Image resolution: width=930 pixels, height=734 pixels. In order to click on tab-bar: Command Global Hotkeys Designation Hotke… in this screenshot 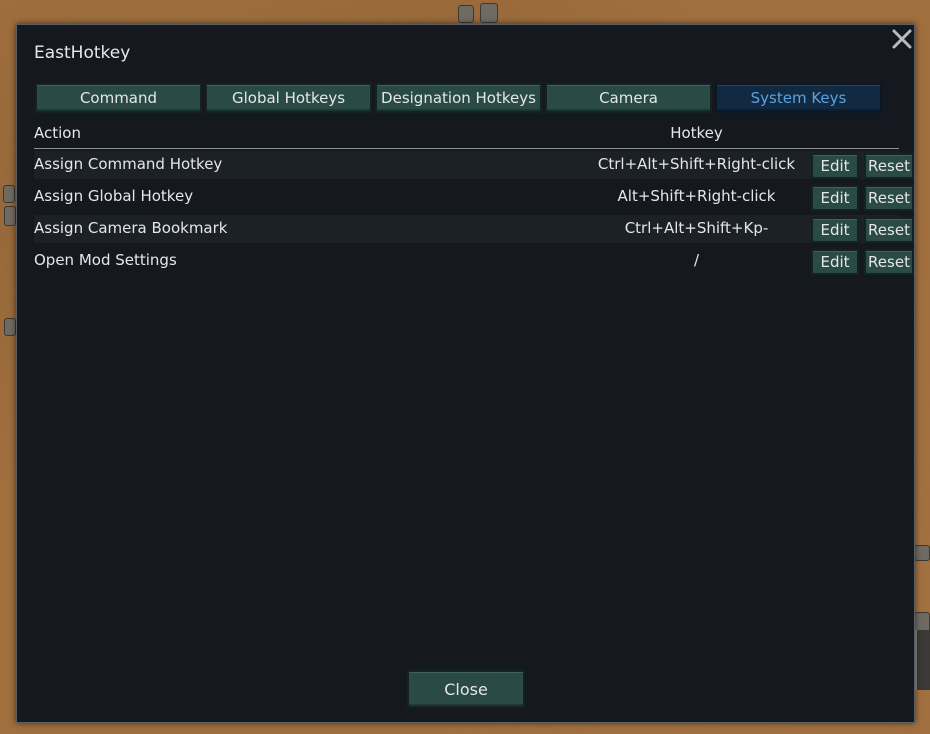, I will do `click(458, 98)`.